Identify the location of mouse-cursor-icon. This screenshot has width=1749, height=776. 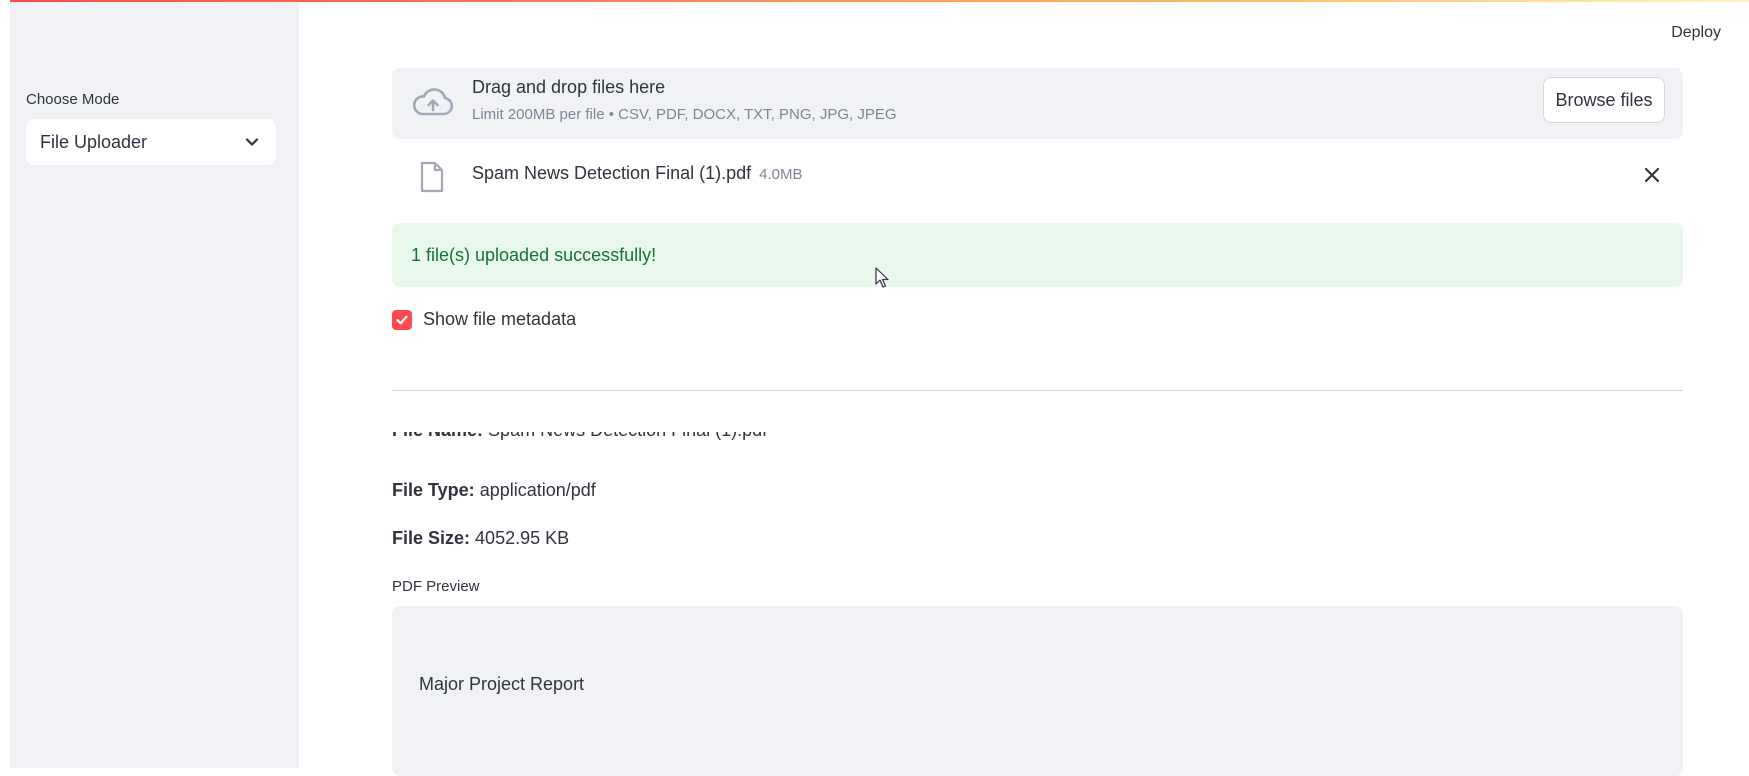
(882, 277).